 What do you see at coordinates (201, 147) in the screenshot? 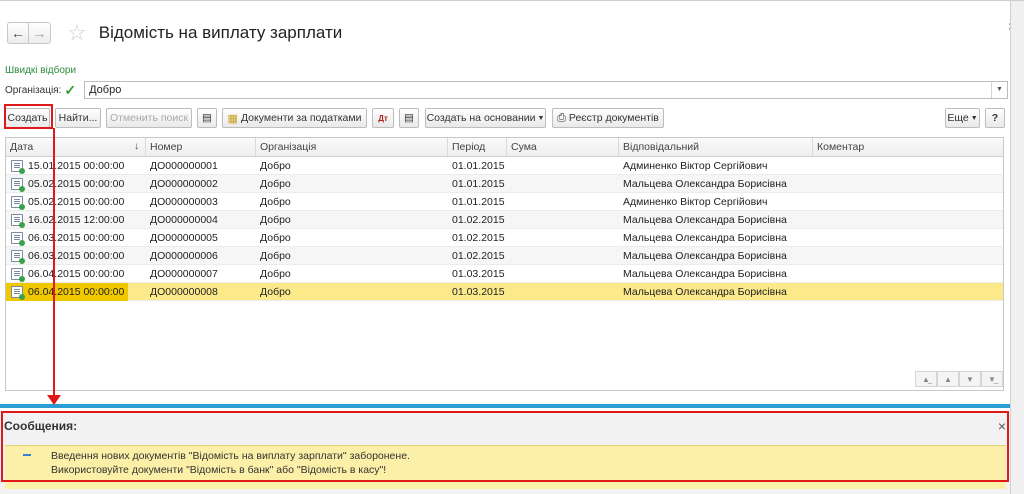
I see `column-header-number: Номер` at bounding box center [201, 147].